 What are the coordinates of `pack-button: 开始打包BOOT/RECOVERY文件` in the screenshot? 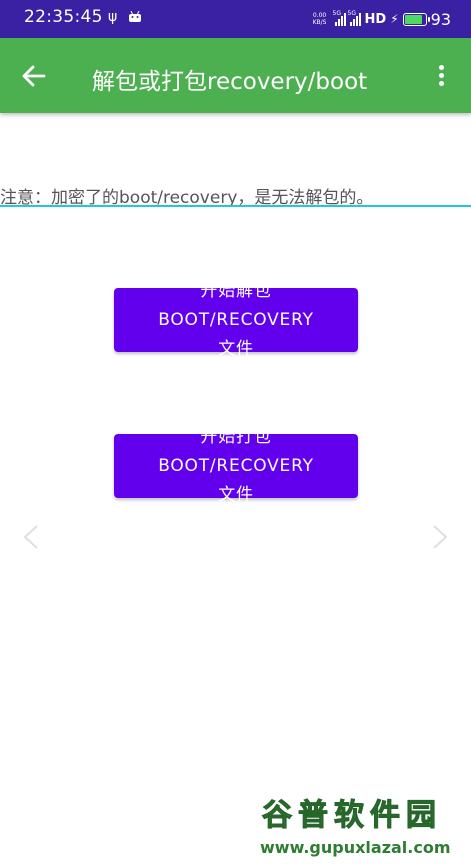 It's located at (236, 466).